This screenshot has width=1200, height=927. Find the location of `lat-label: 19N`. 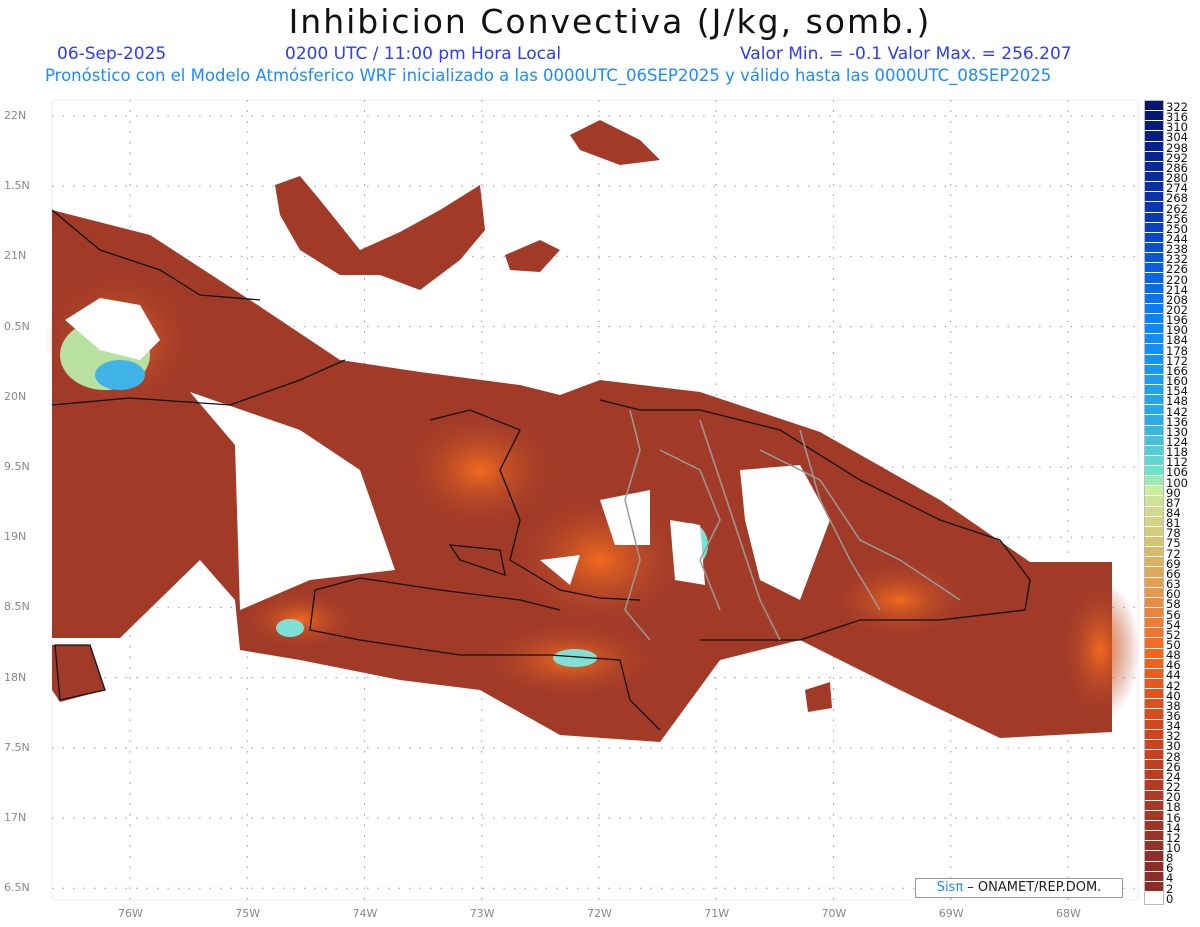

lat-label: 19N is located at coordinates (15, 537).